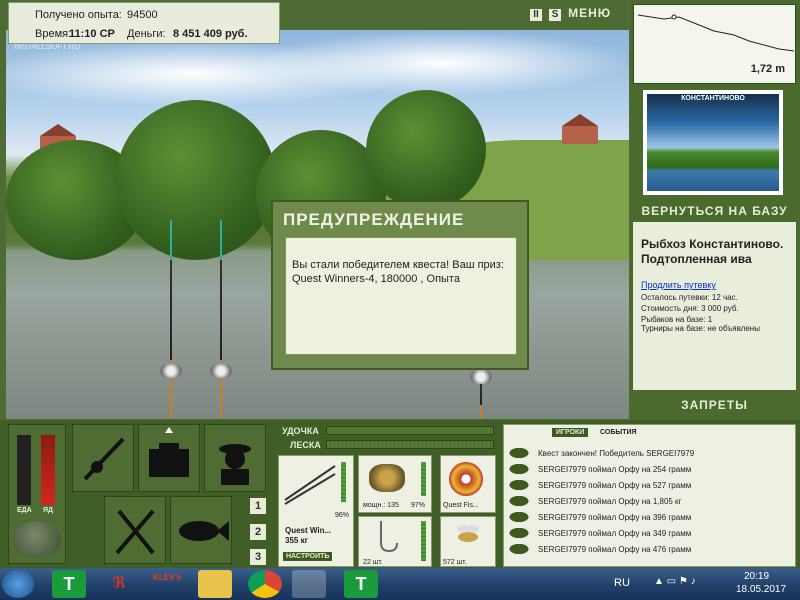 This screenshot has height=600, width=800. What do you see at coordinates (466, 479) in the screenshot?
I see `line-spool-icon` at bounding box center [466, 479].